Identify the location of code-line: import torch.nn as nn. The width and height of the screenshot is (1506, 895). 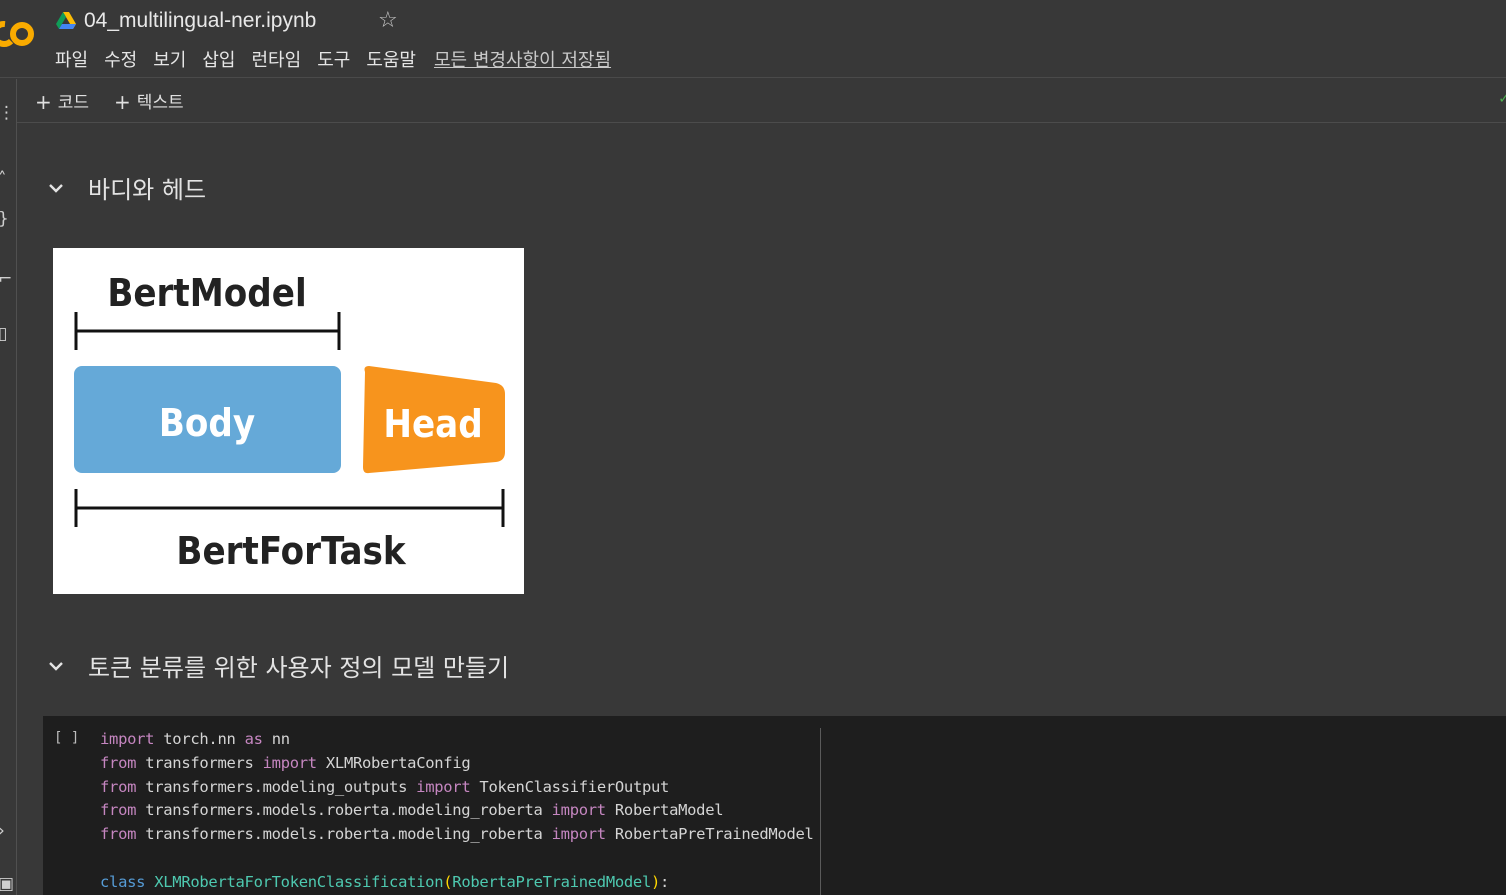
(195, 739).